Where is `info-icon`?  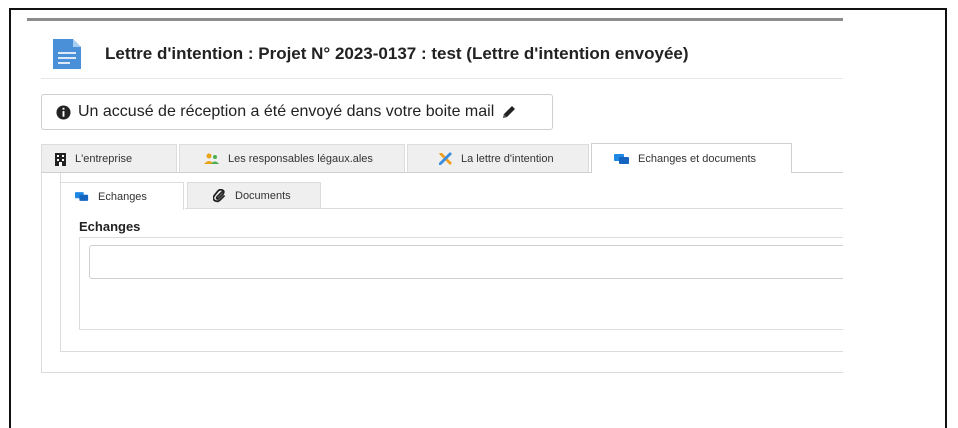
info-icon is located at coordinates (63, 112).